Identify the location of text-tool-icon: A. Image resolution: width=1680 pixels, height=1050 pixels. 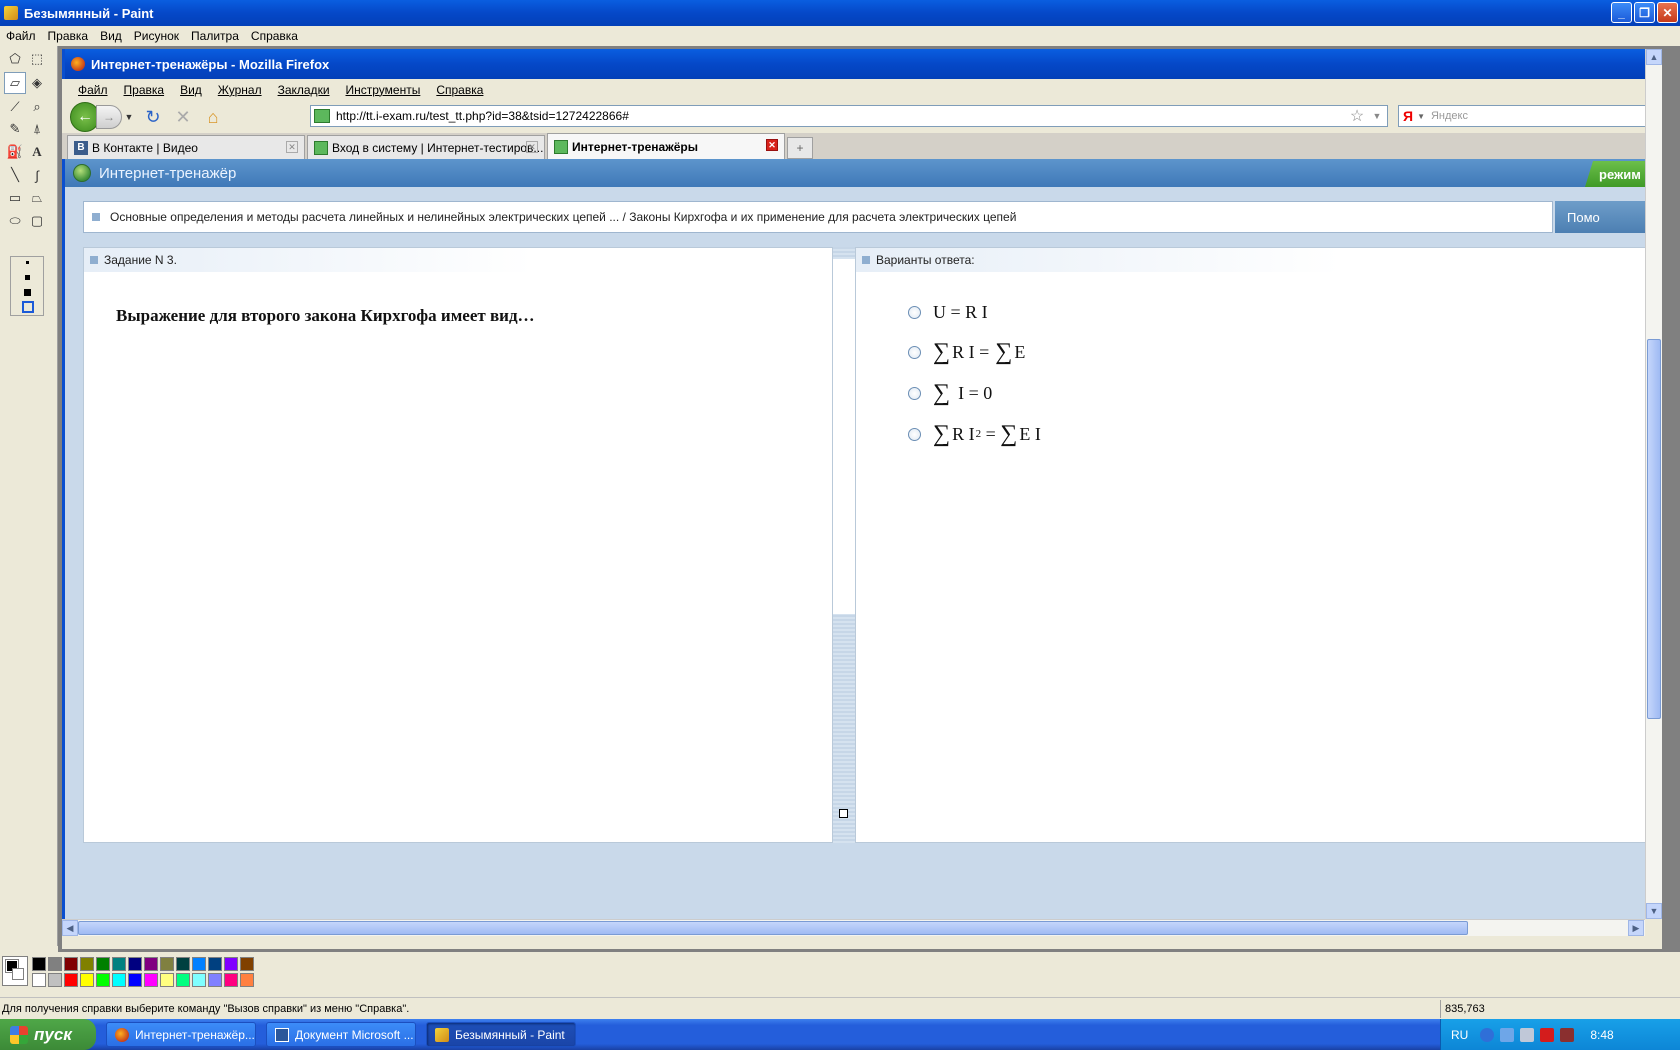
(37, 152).